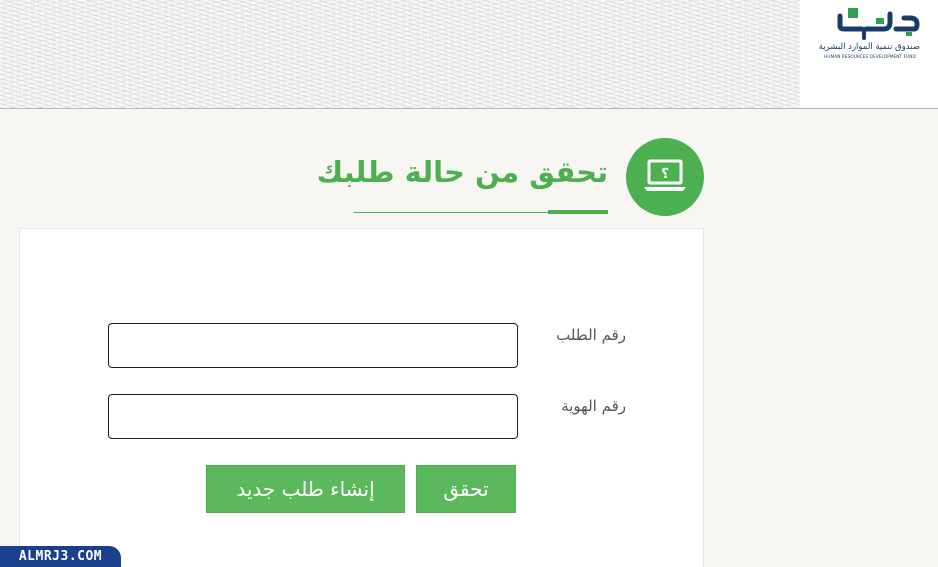 This screenshot has width=938, height=567. What do you see at coordinates (462, 172) in the screenshot?
I see `page-title: تحقق من حالة طلبك` at bounding box center [462, 172].